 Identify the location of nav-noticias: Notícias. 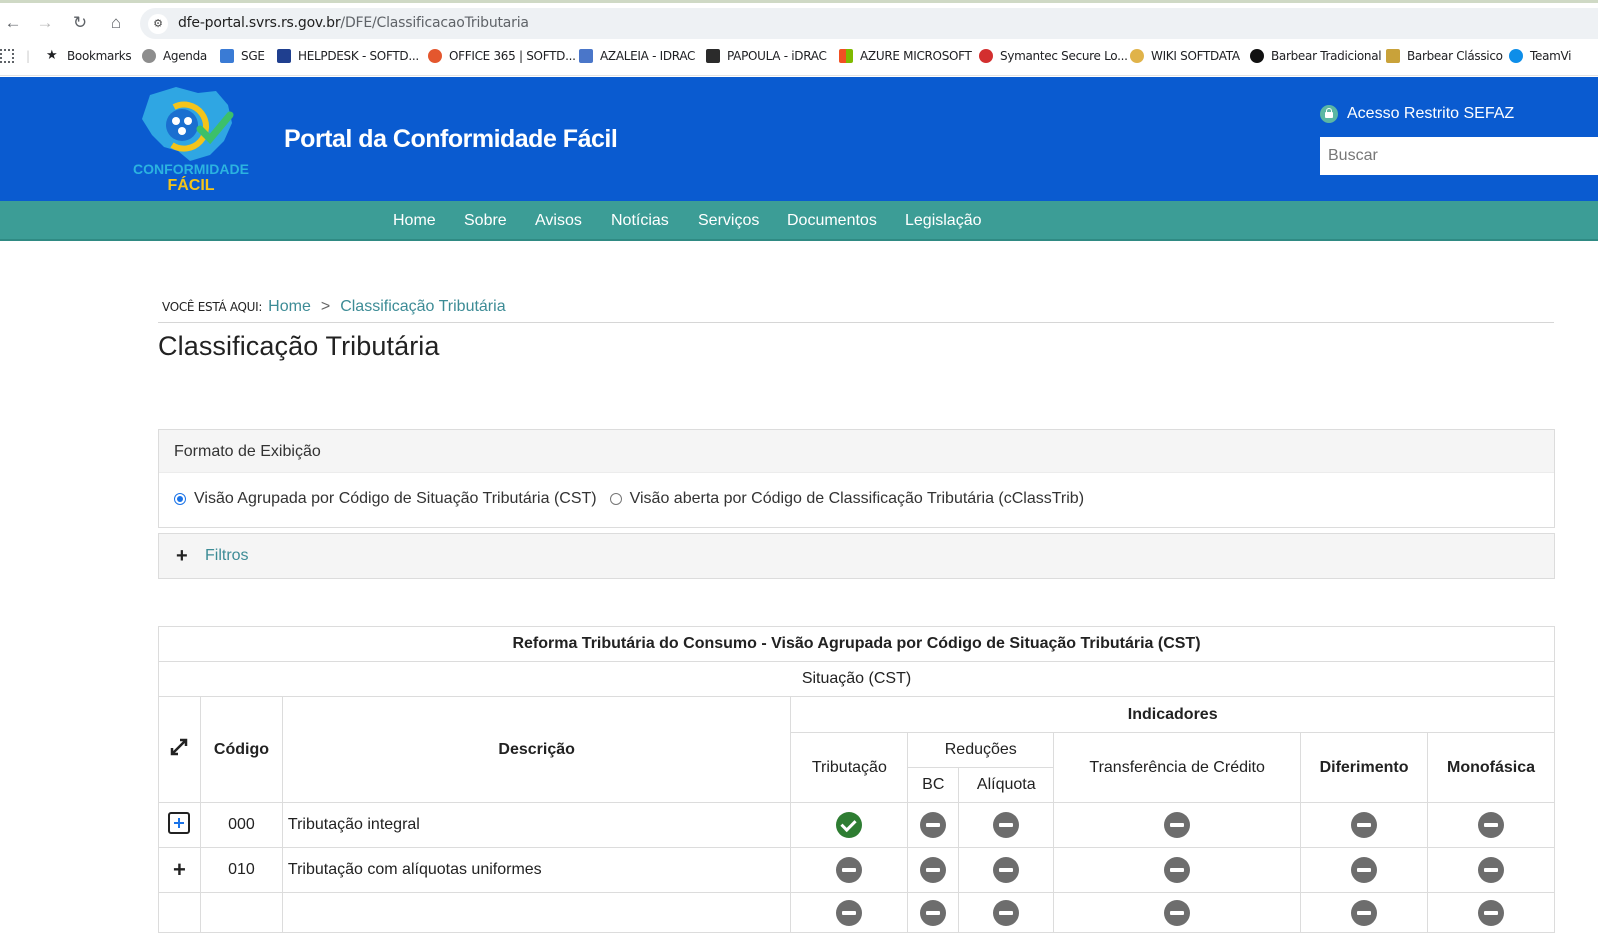
(640, 221).